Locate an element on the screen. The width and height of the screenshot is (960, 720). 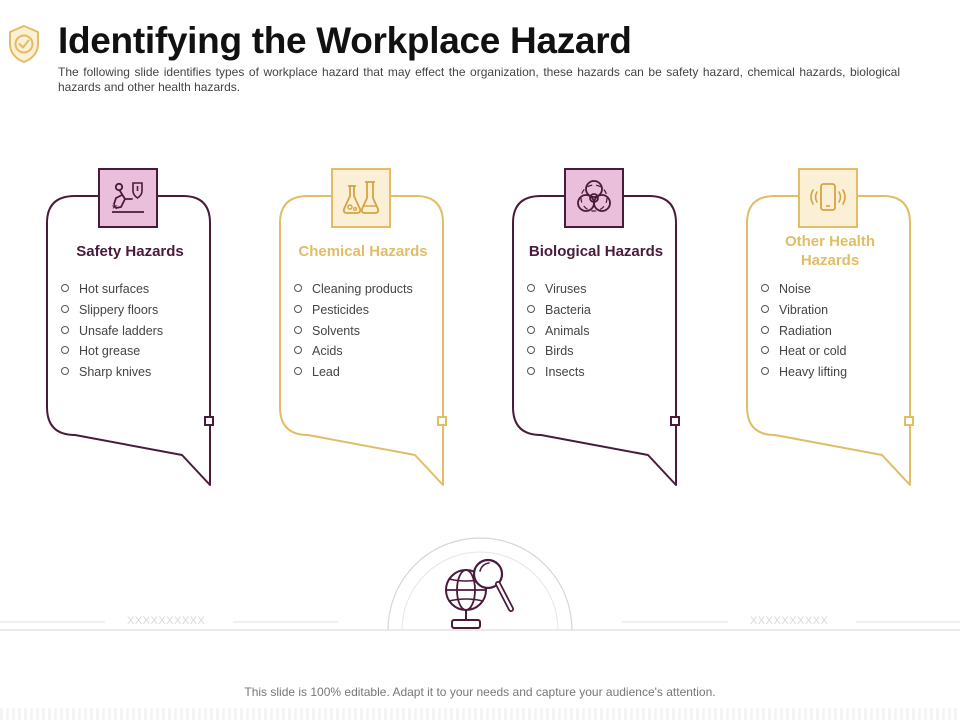
list-item: Sharp knives is located at coordinates (112, 372).